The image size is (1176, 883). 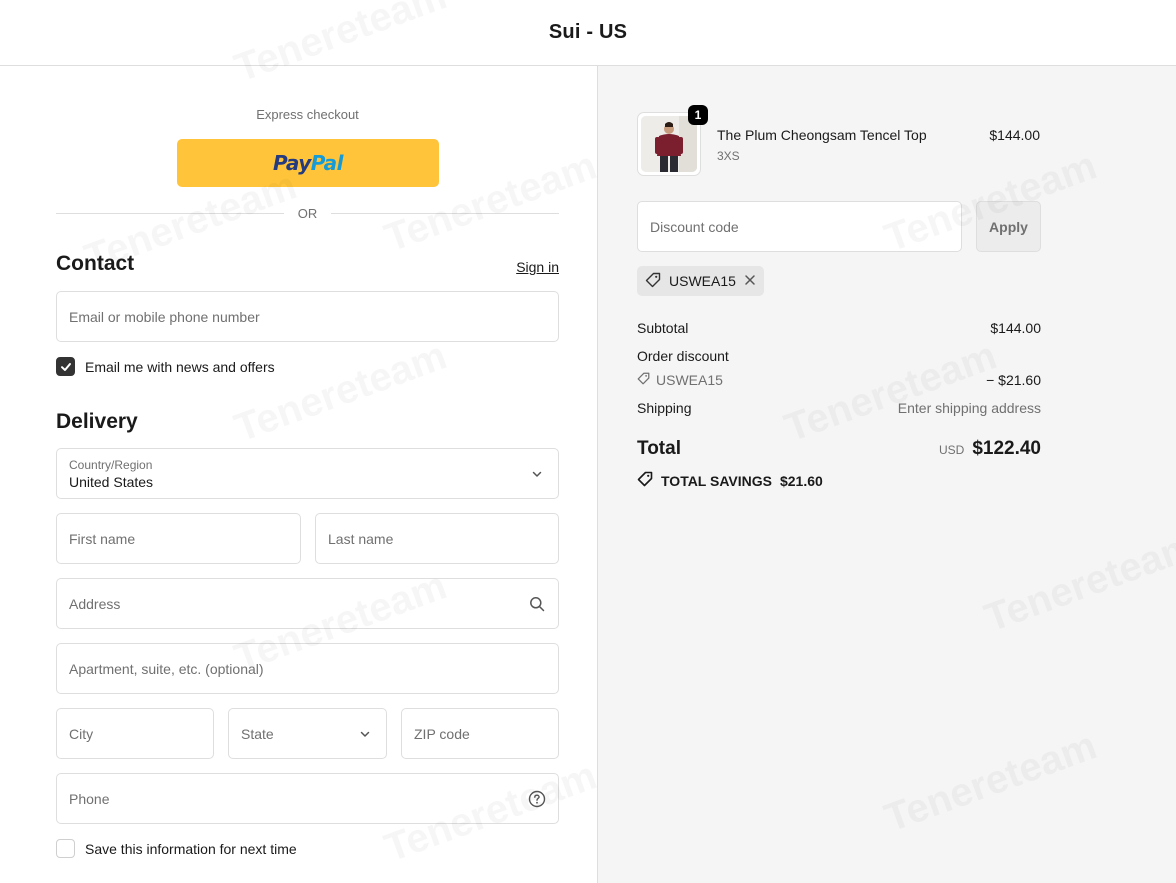 What do you see at coordinates (191, 848) in the screenshot?
I see `save-info-label: Save this information for next time` at bounding box center [191, 848].